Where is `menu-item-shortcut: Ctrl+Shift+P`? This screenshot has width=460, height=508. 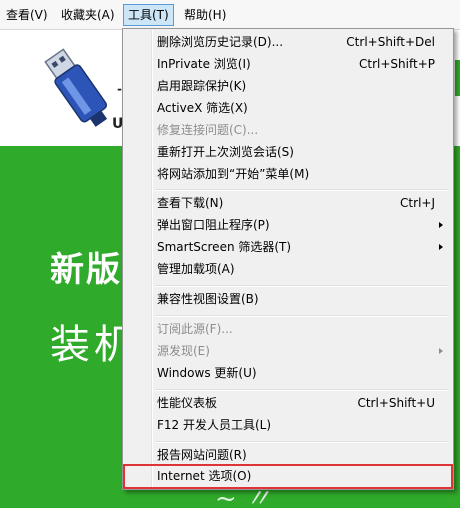
menu-item-shortcut: Ctrl+Shift+P is located at coordinates (397, 64).